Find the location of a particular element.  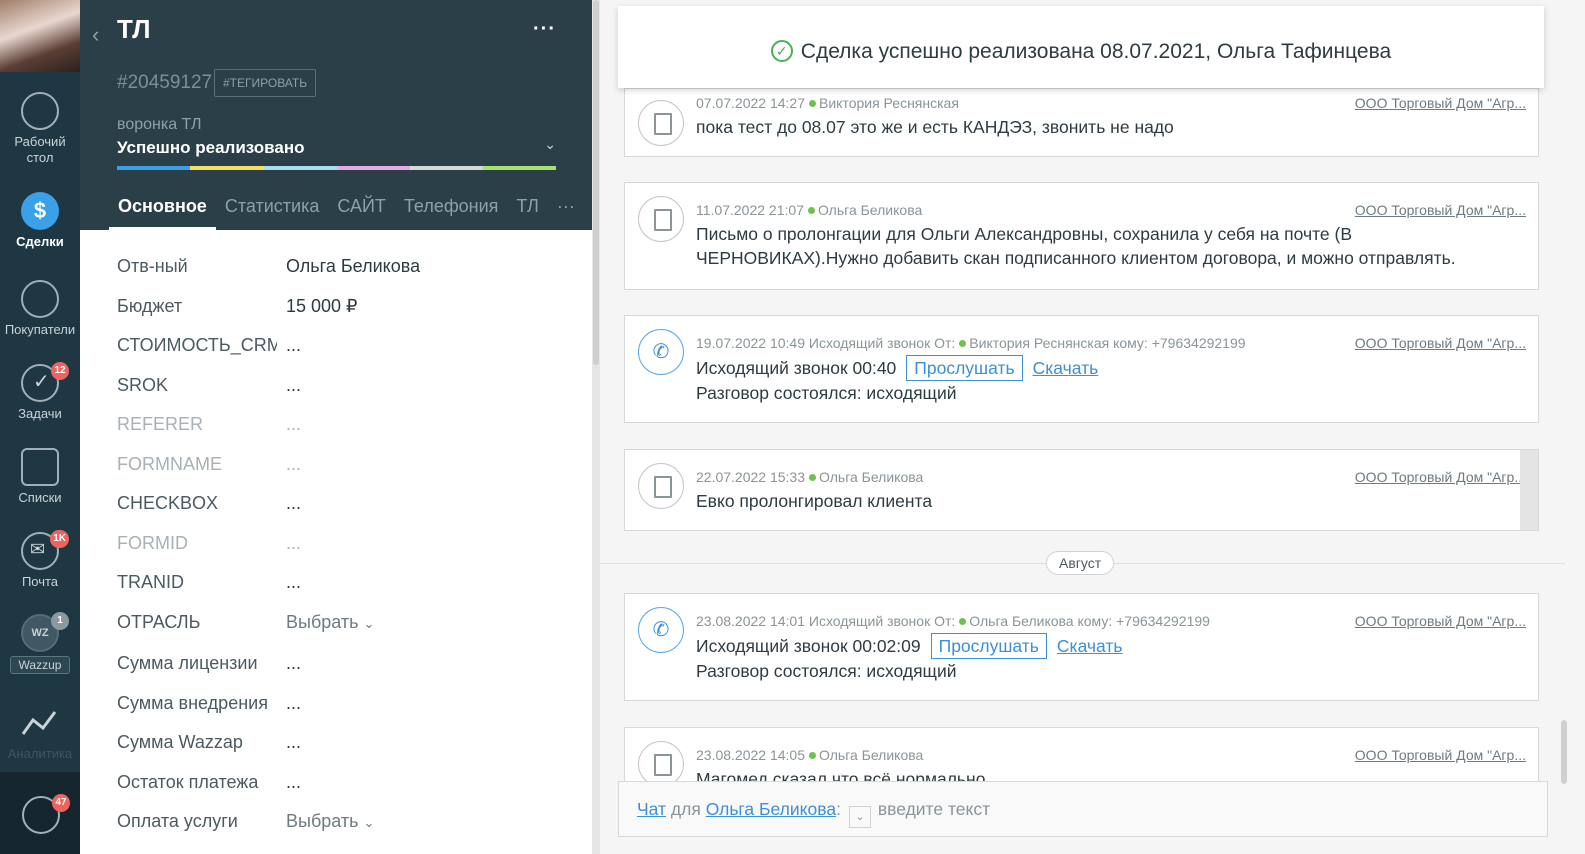

nav-dashboard: Рабочий стол is located at coordinates (40, 129).